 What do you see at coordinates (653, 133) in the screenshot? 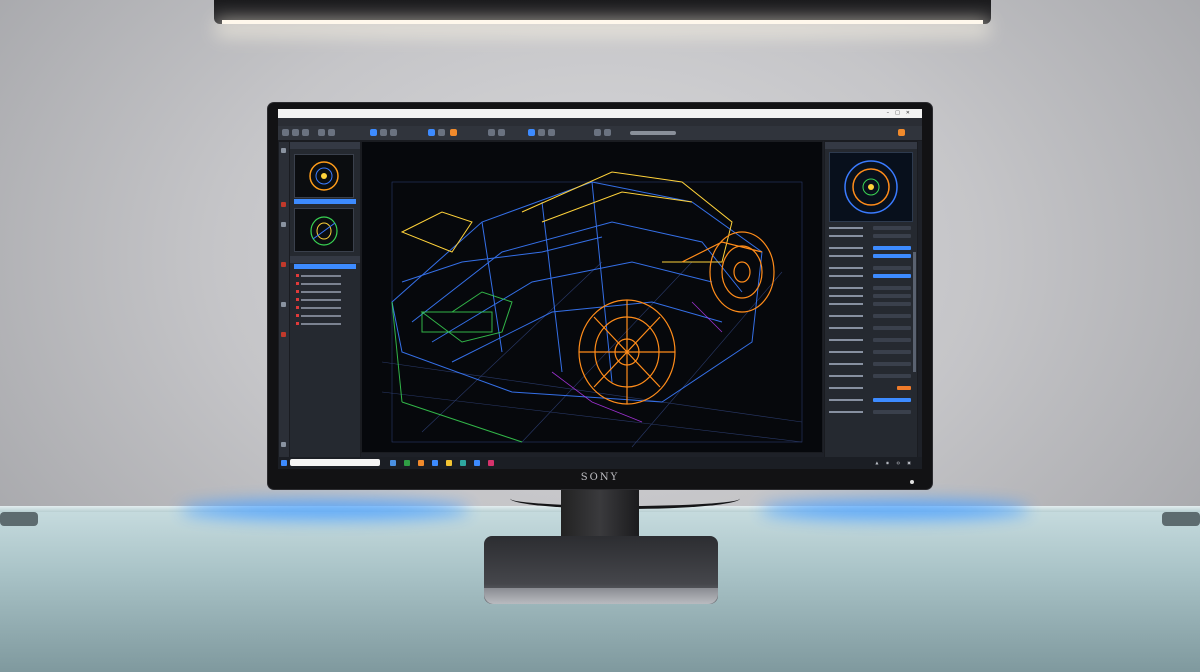
I see `zoom-slider` at bounding box center [653, 133].